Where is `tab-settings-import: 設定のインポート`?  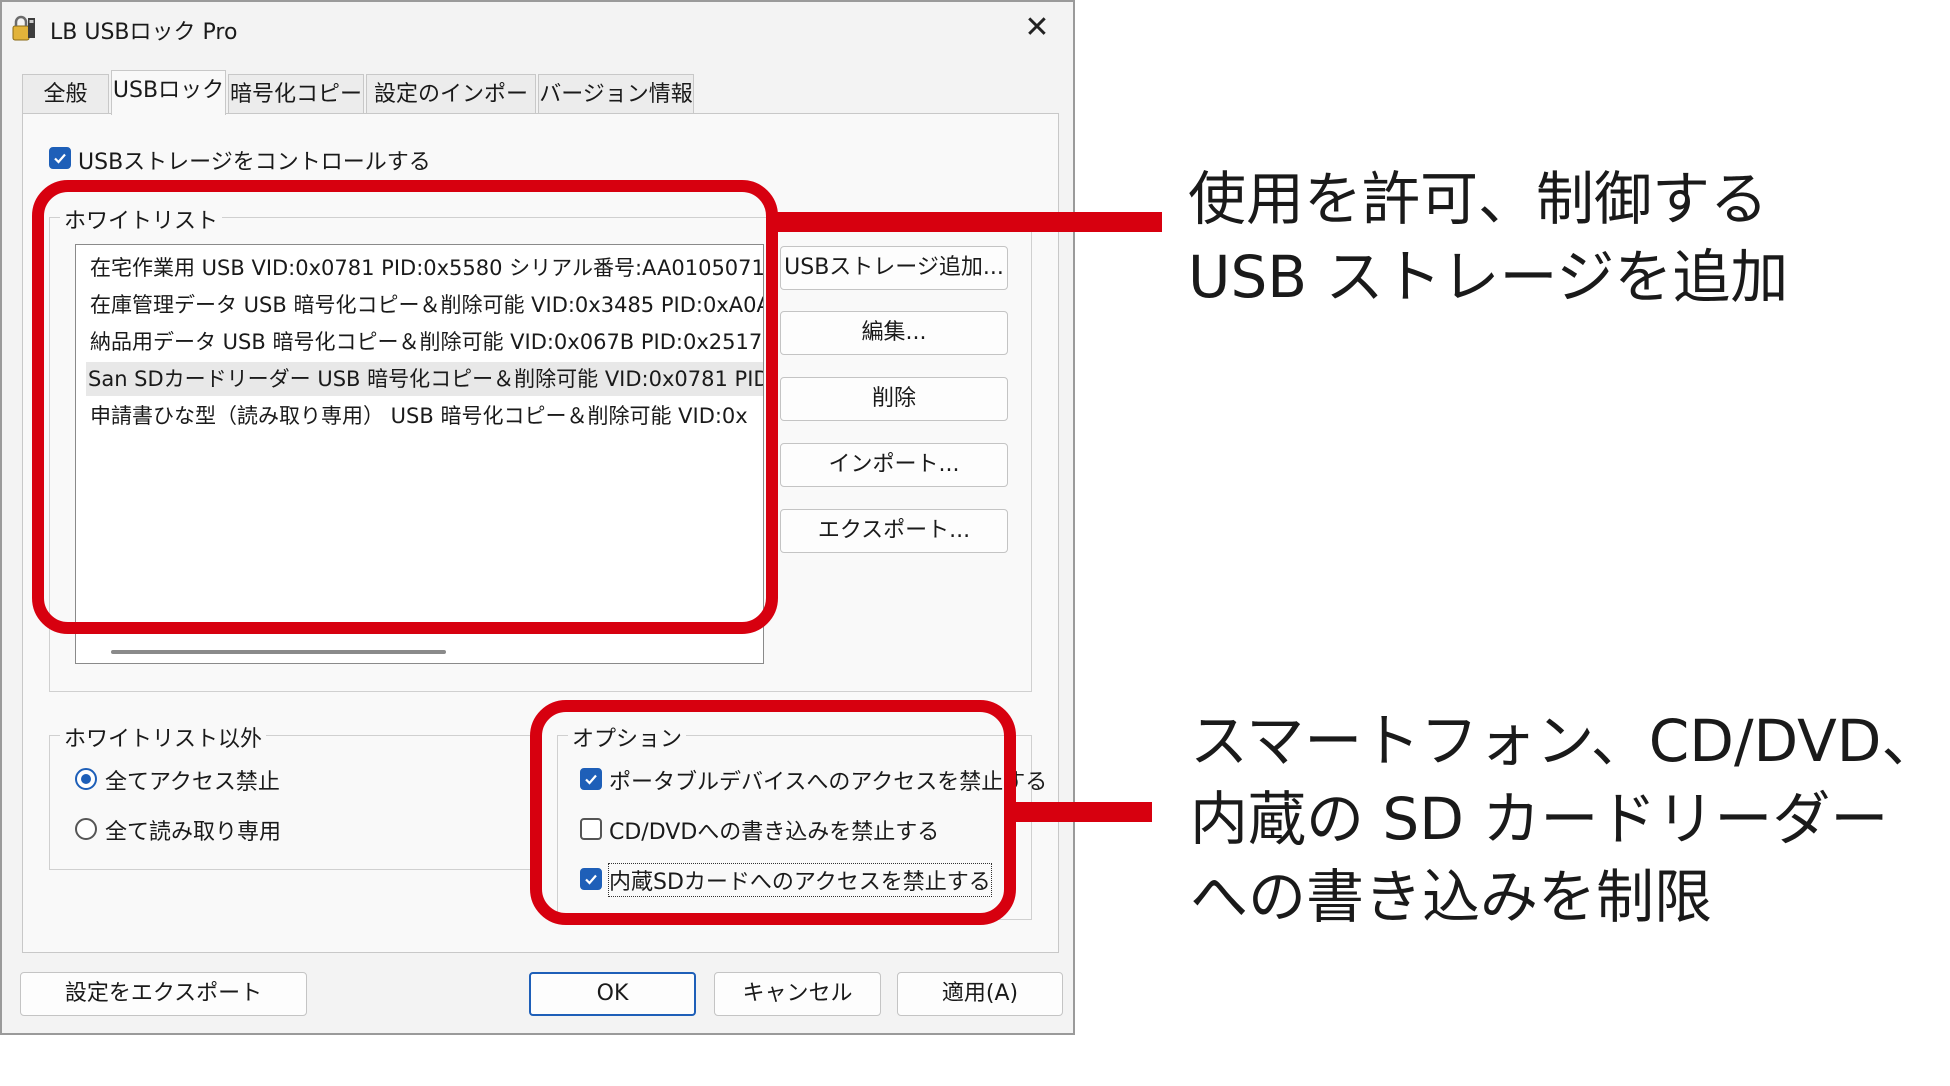
tab-settings-import: 設定のインポート is located at coordinates (451, 110).